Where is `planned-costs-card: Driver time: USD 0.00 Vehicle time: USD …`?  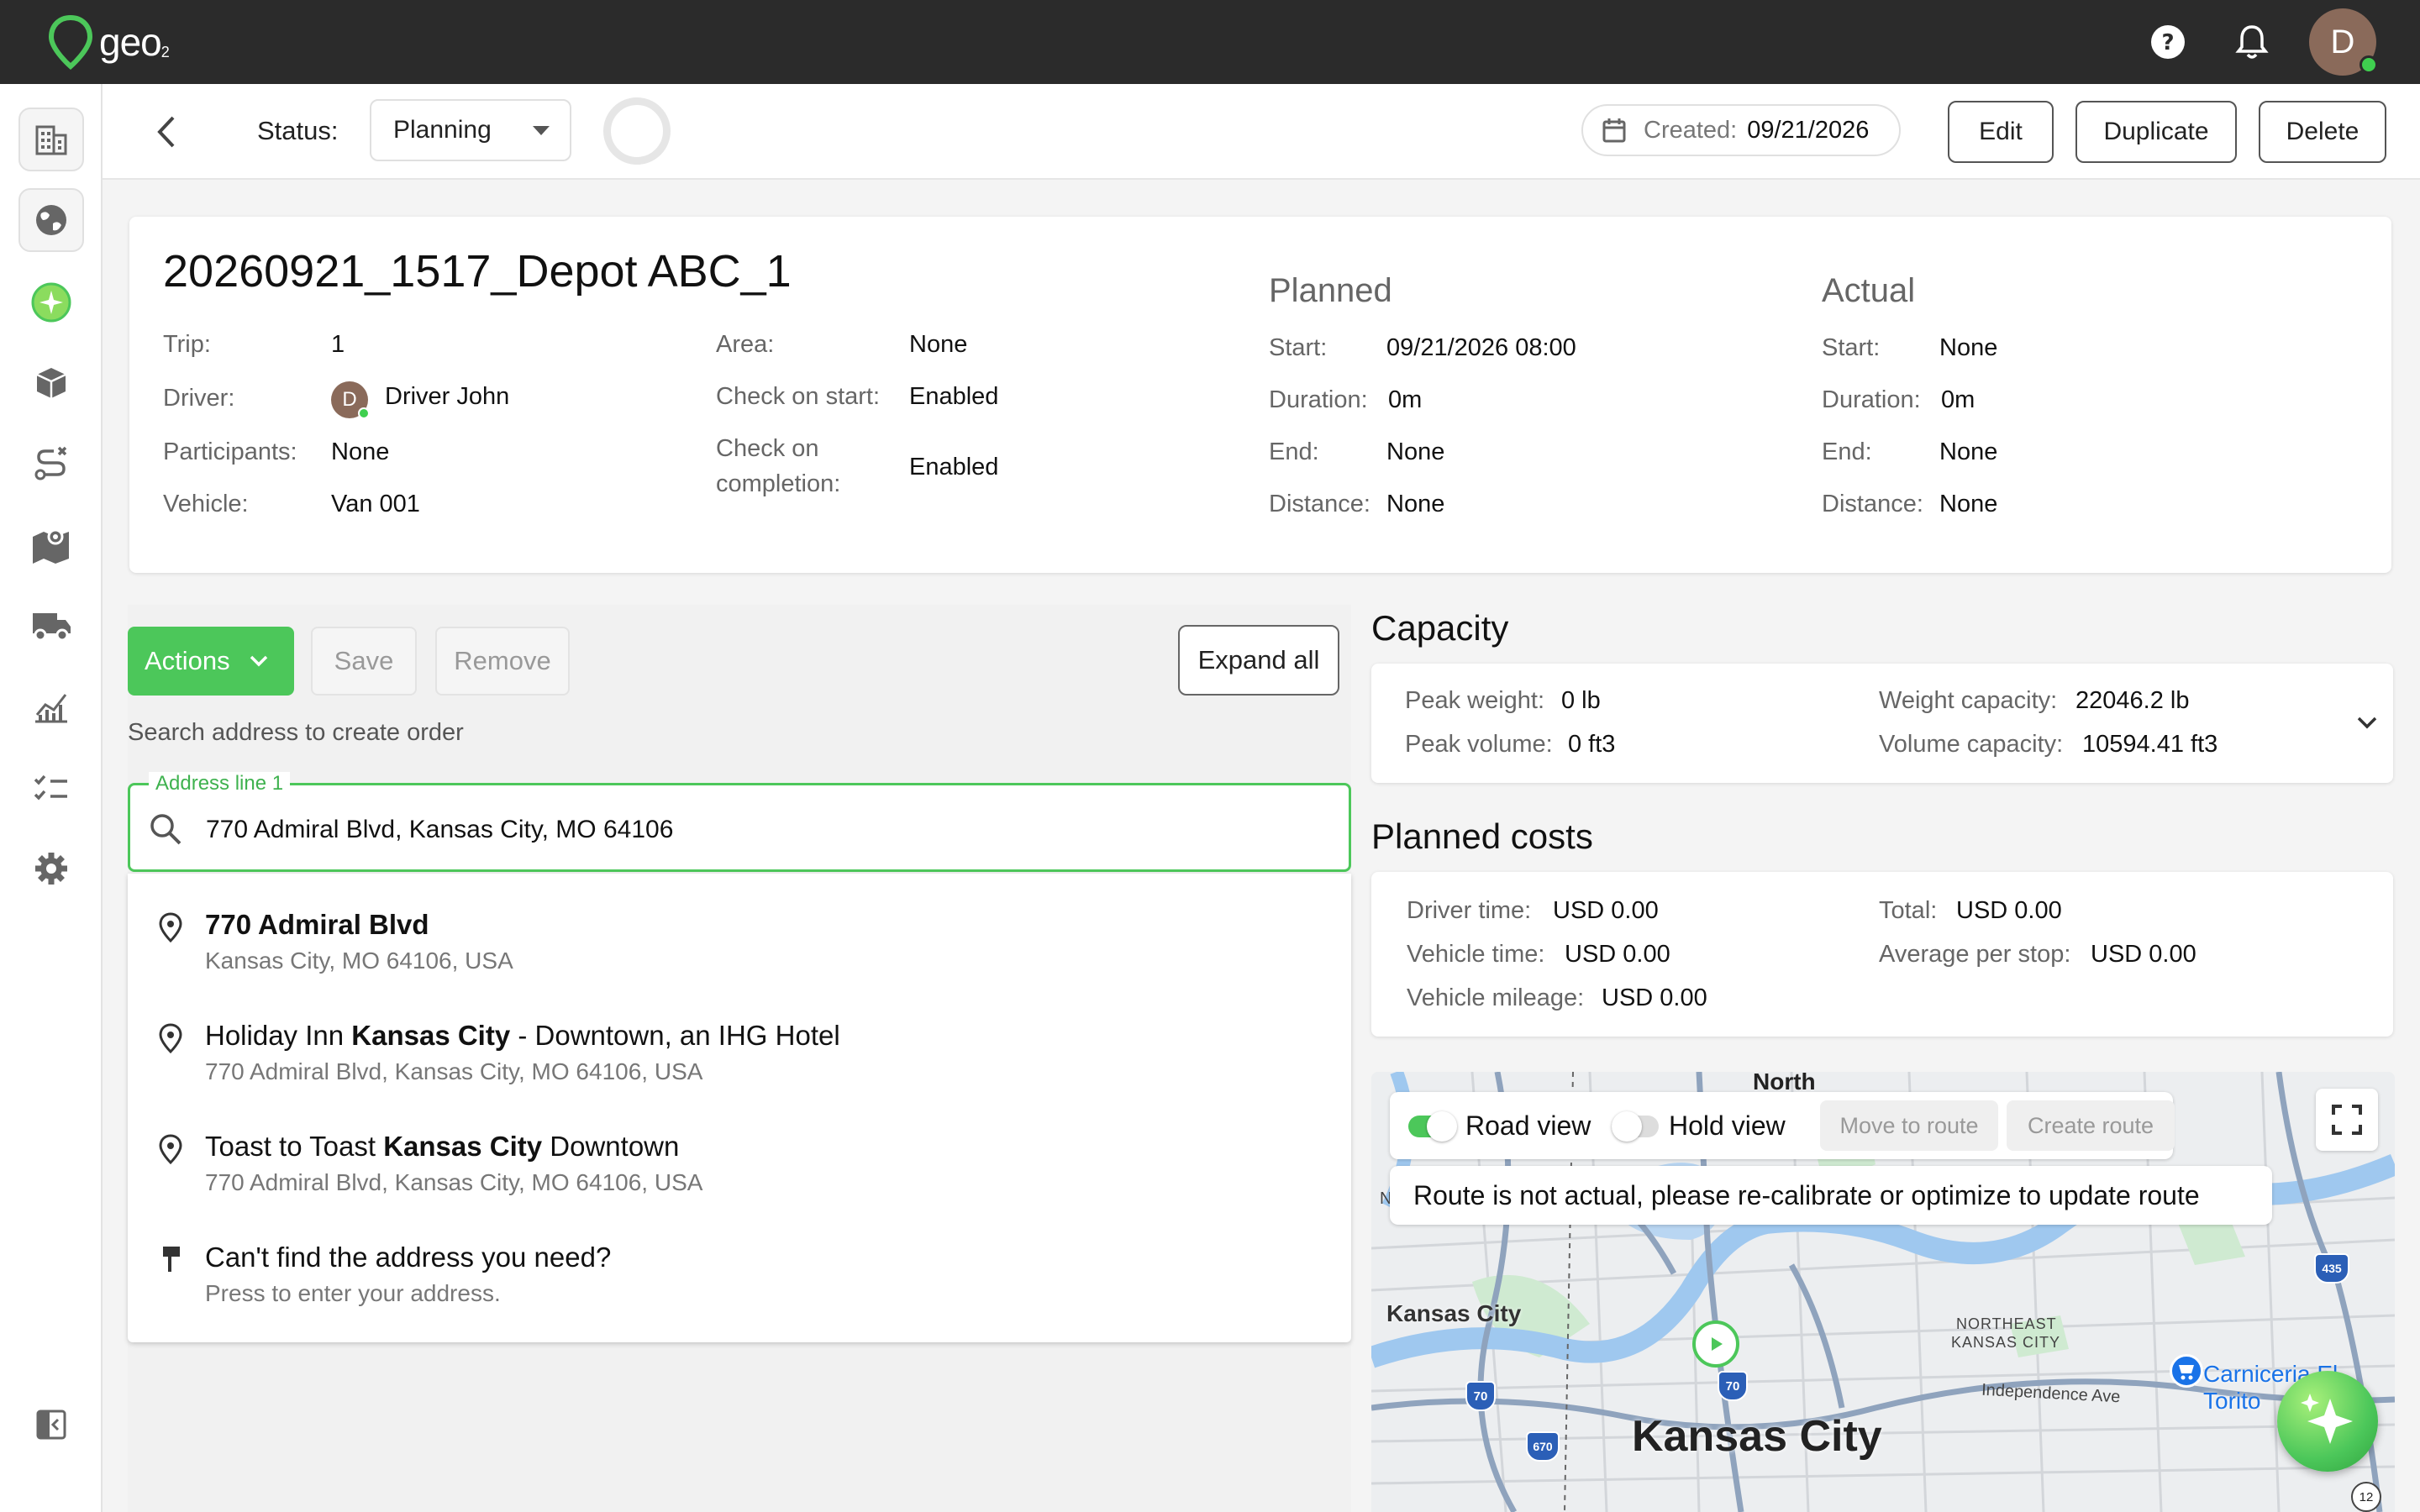 planned-costs-card: Driver time: USD 0.00 Vehicle time: USD … is located at coordinates (1882, 954).